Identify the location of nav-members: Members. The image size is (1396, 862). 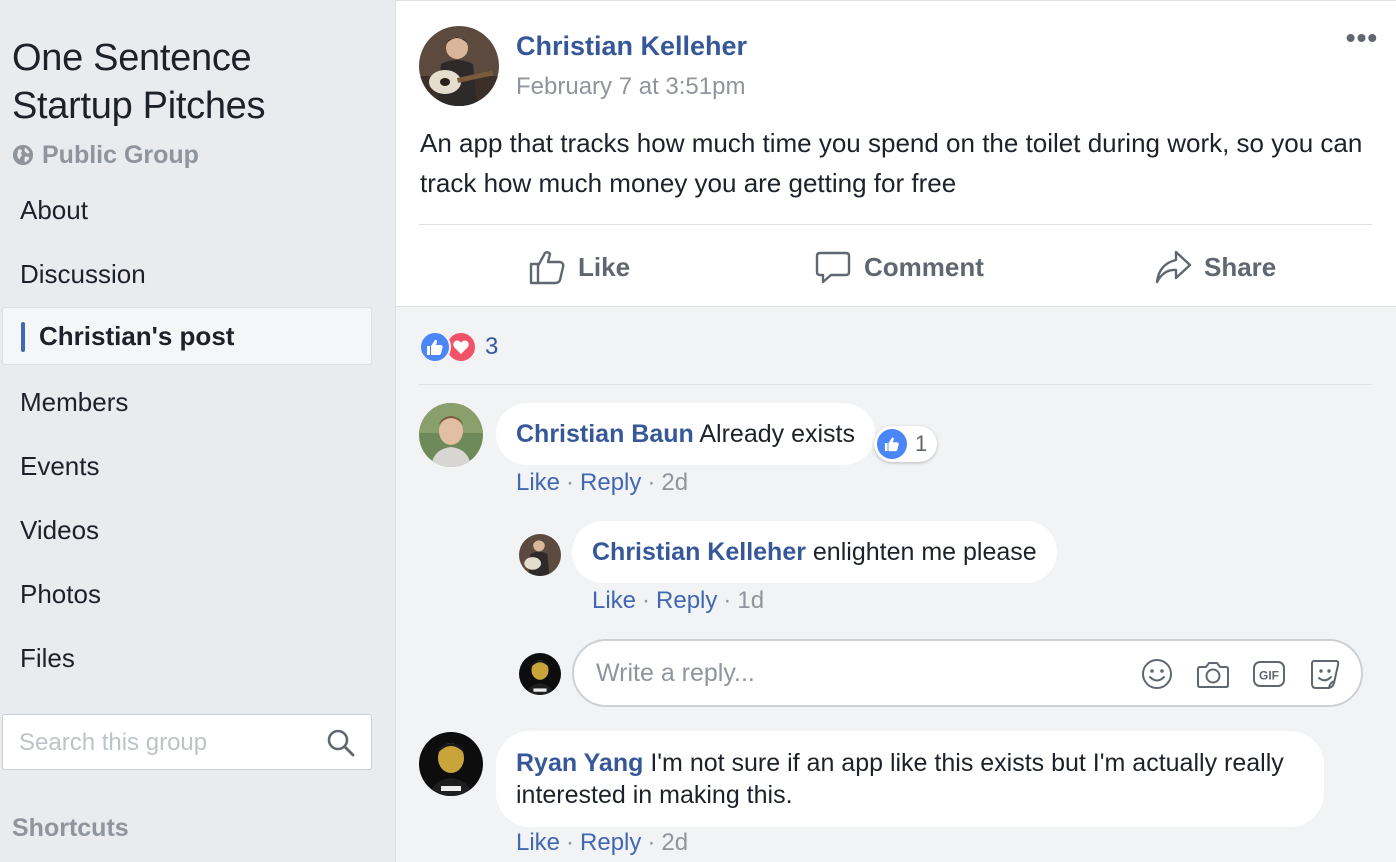
(187, 402).